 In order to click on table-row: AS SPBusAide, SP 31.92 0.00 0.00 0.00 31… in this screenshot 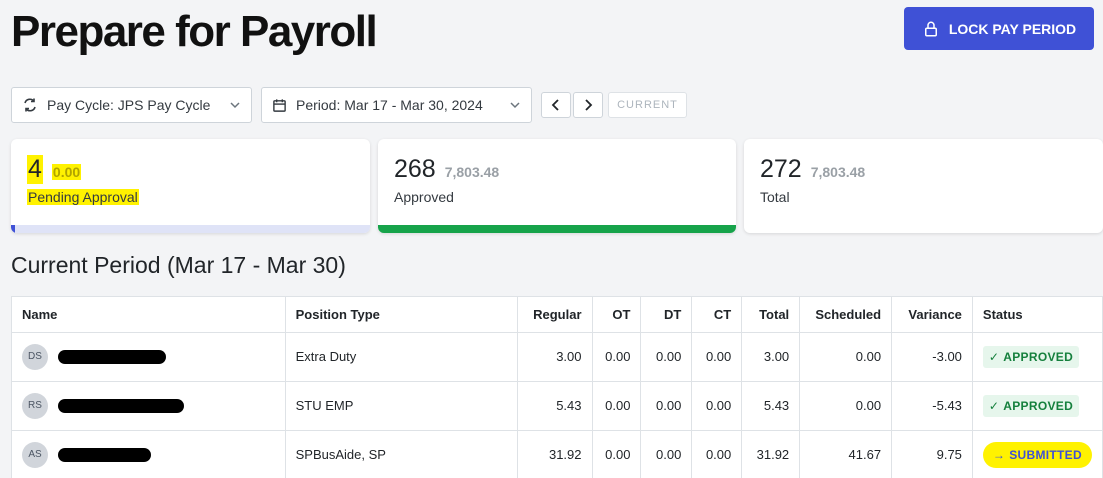, I will do `click(557, 454)`.